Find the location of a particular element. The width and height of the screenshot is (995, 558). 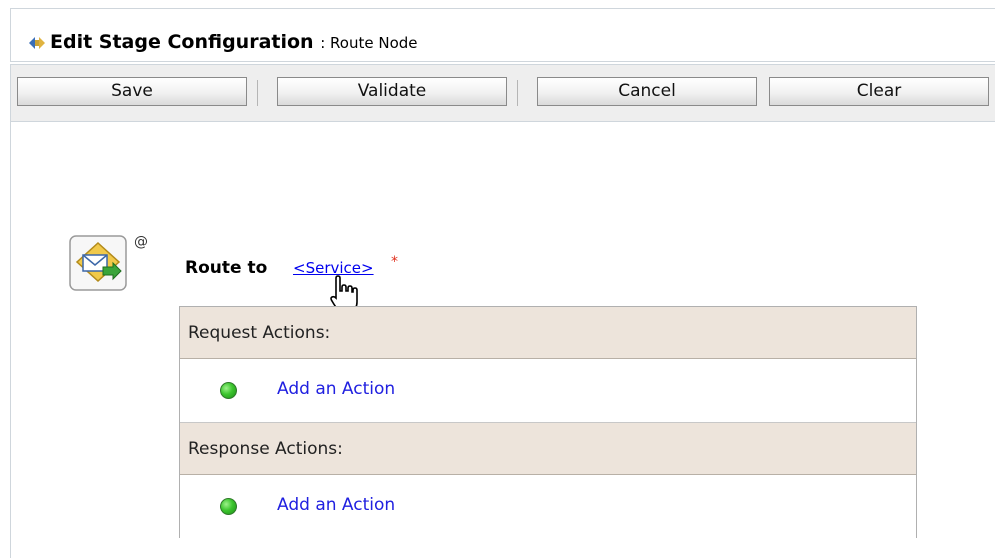

required-indicator: * is located at coordinates (394, 262).